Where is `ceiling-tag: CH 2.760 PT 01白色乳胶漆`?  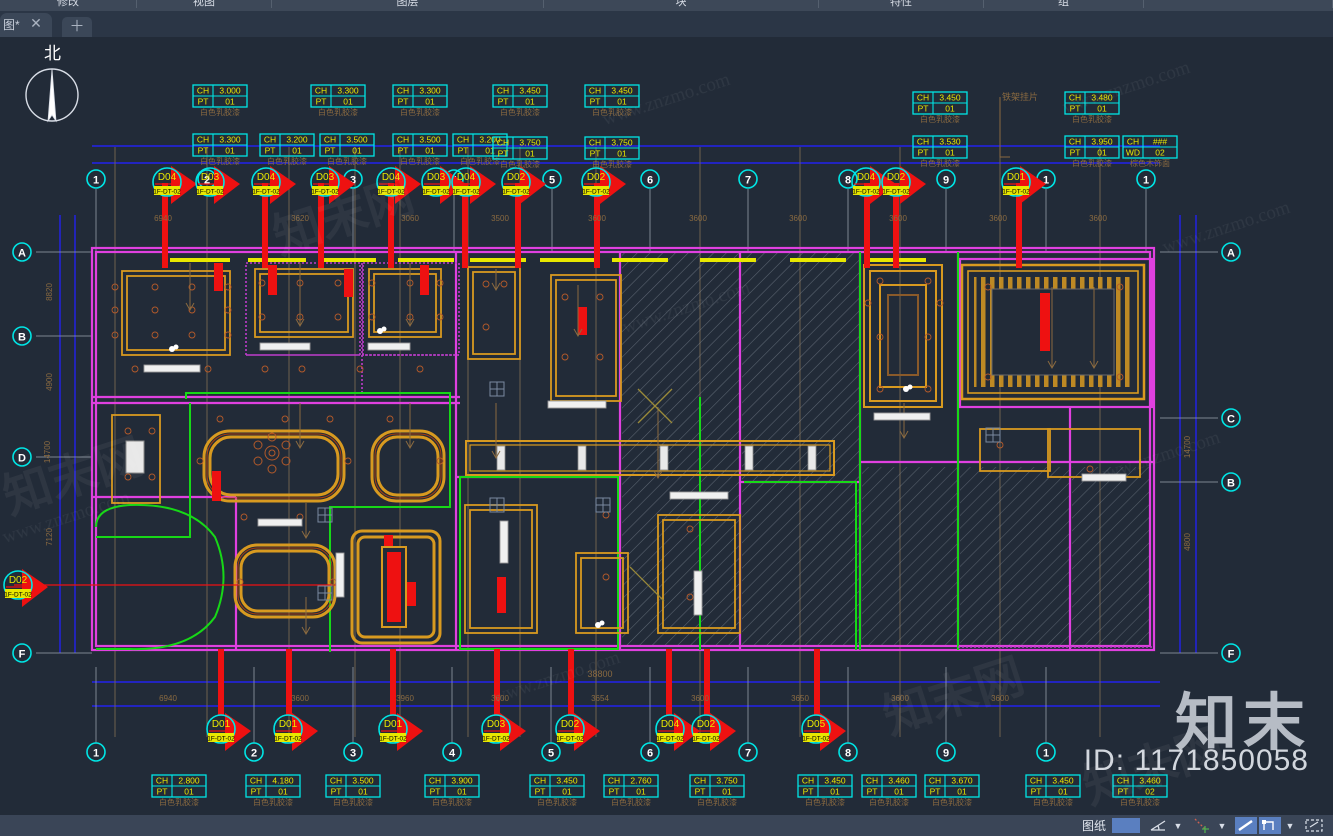 ceiling-tag: CH 2.760 PT 01白色乳胶漆 is located at coordinates (631, 790).